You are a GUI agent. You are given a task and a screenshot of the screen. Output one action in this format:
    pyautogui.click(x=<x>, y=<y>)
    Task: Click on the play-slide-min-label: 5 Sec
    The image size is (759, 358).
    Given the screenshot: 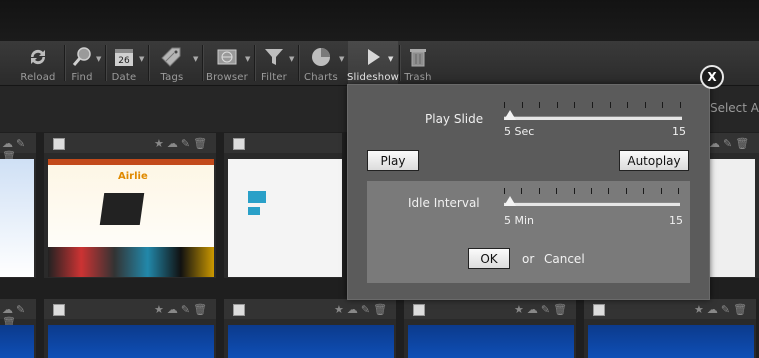 What is the action you would take?
    pyautogui.click(x=519, y=131)
    